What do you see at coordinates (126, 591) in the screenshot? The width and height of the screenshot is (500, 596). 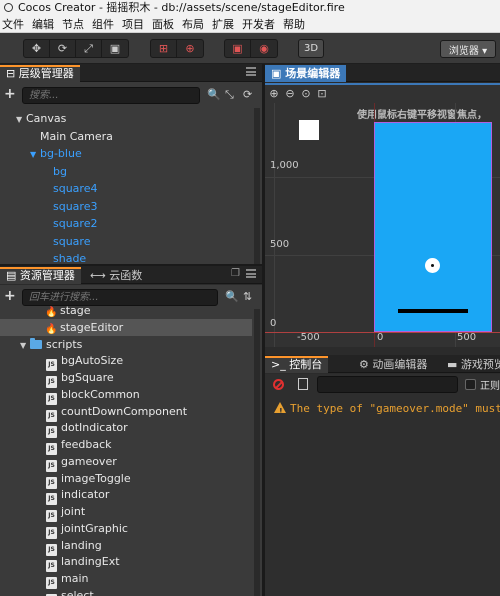 I see `asset-item-select: JSselect` at bounding box center [126, 591].